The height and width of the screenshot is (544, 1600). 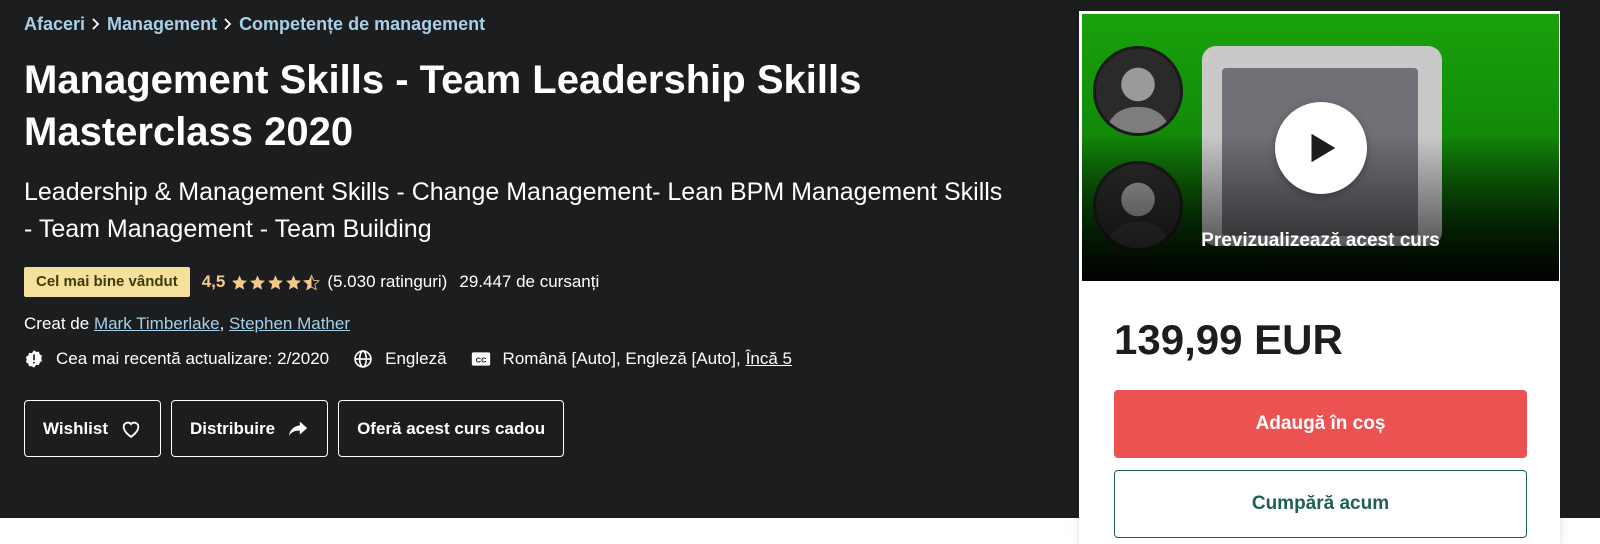 What do you see at coordinates (233, 428) in the screenshot?
I see `share-label: Distribuire` at bounding box center [233, 428].